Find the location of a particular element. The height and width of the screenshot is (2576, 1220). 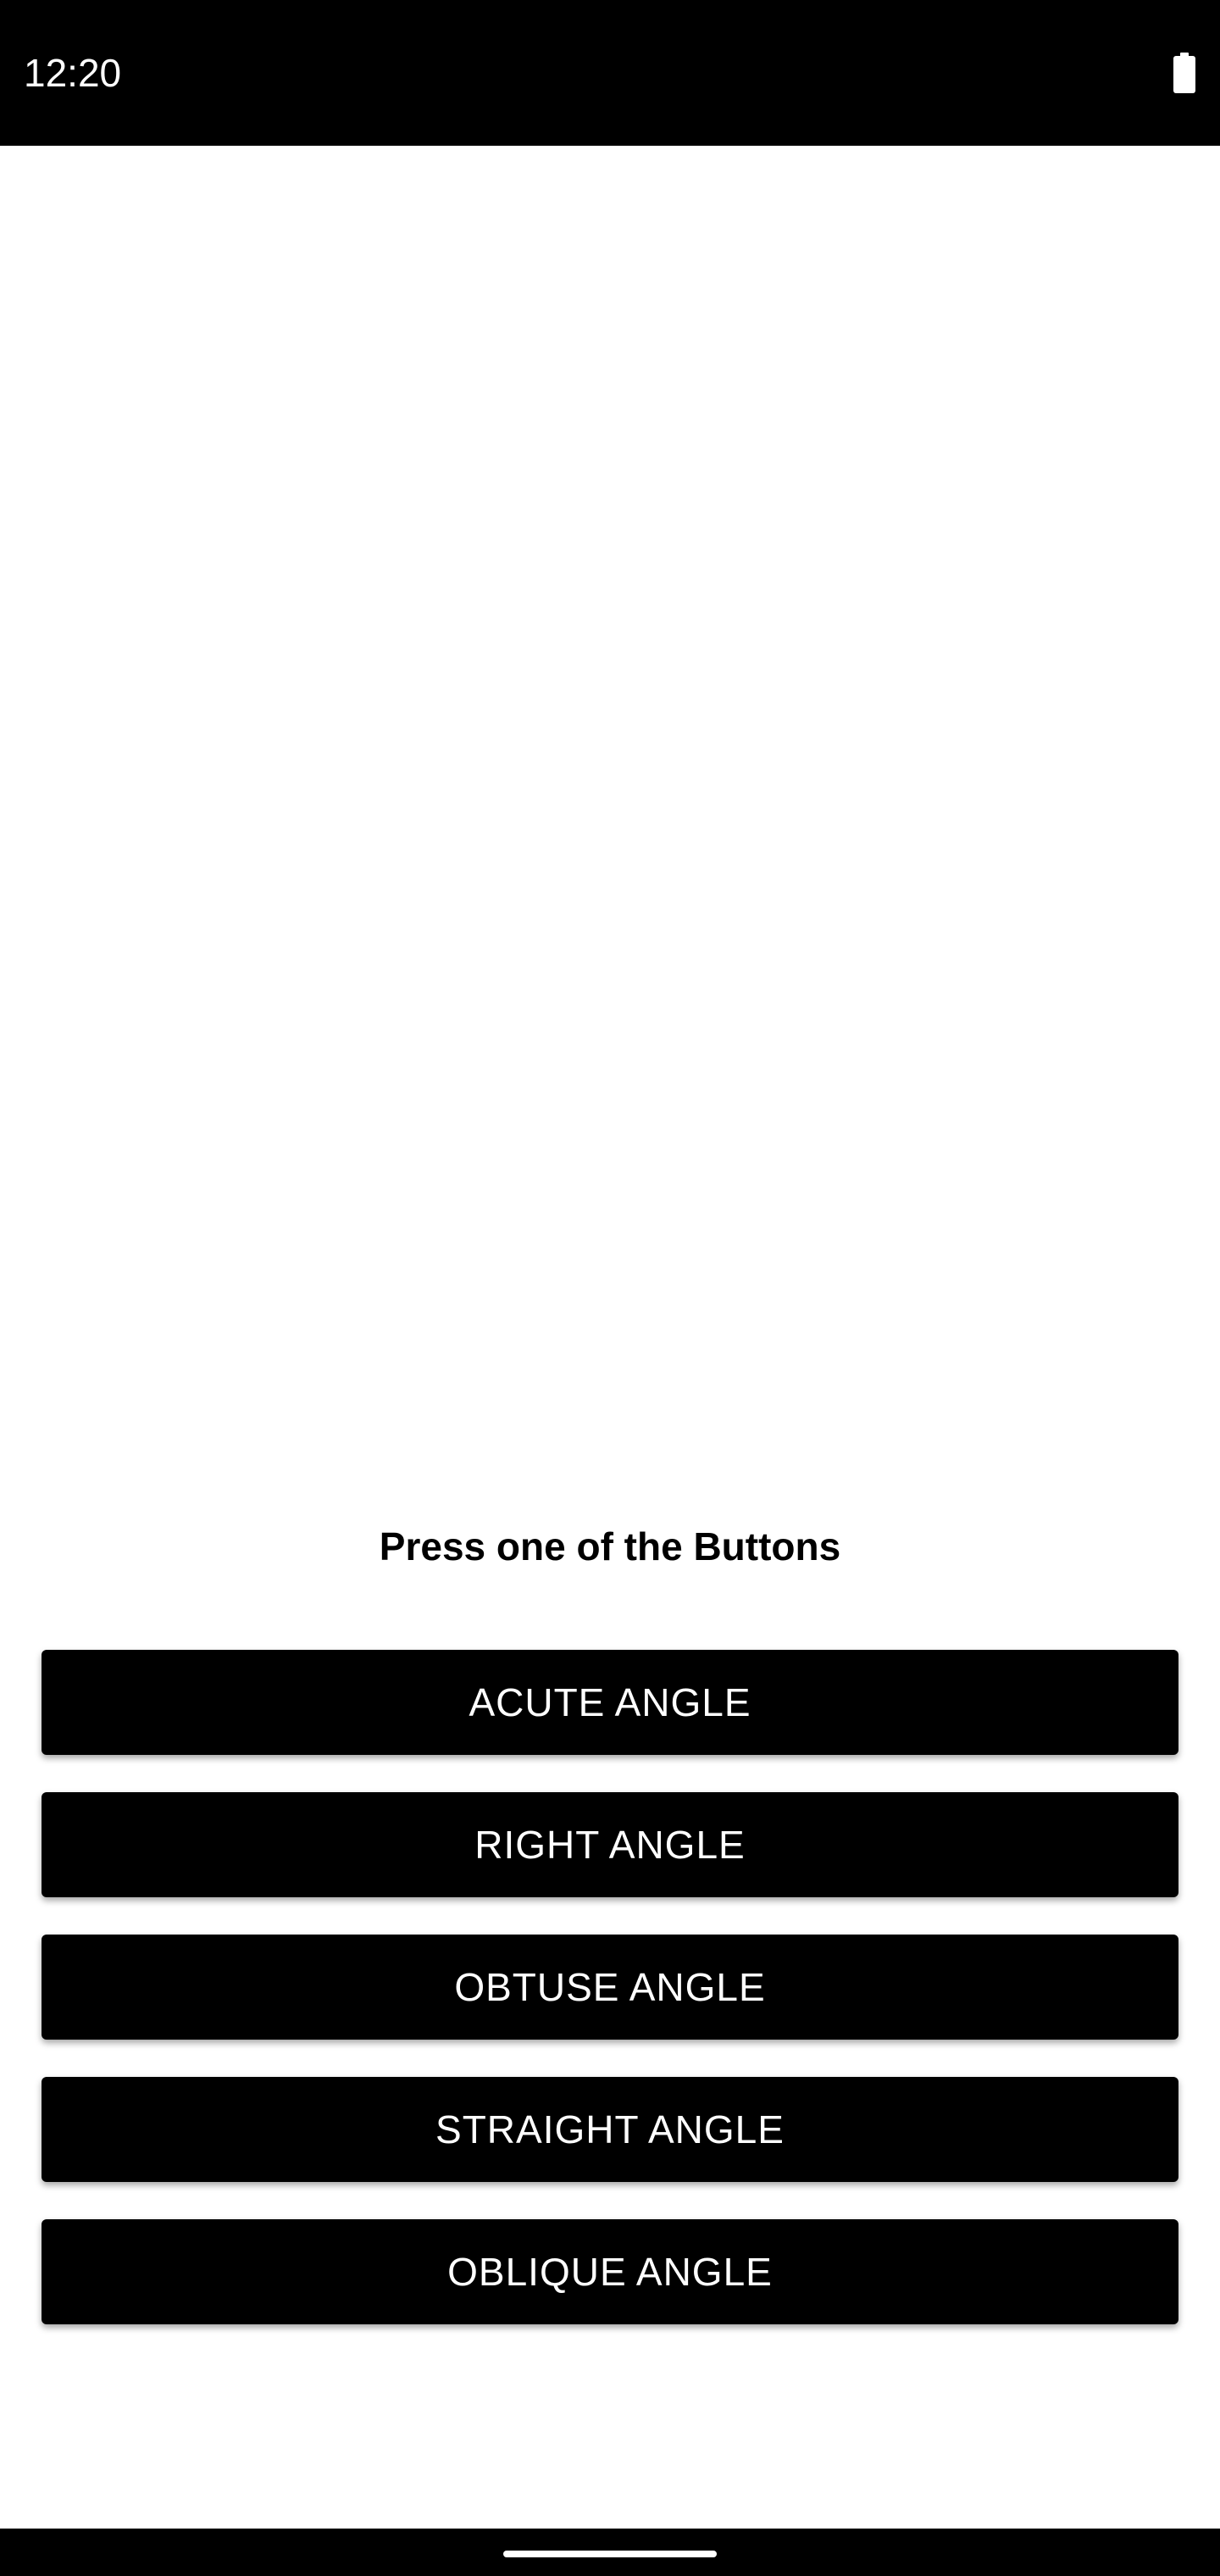

straight-angle-button: STRAIGHT ANGLE is located at coordinates (610, 2129).